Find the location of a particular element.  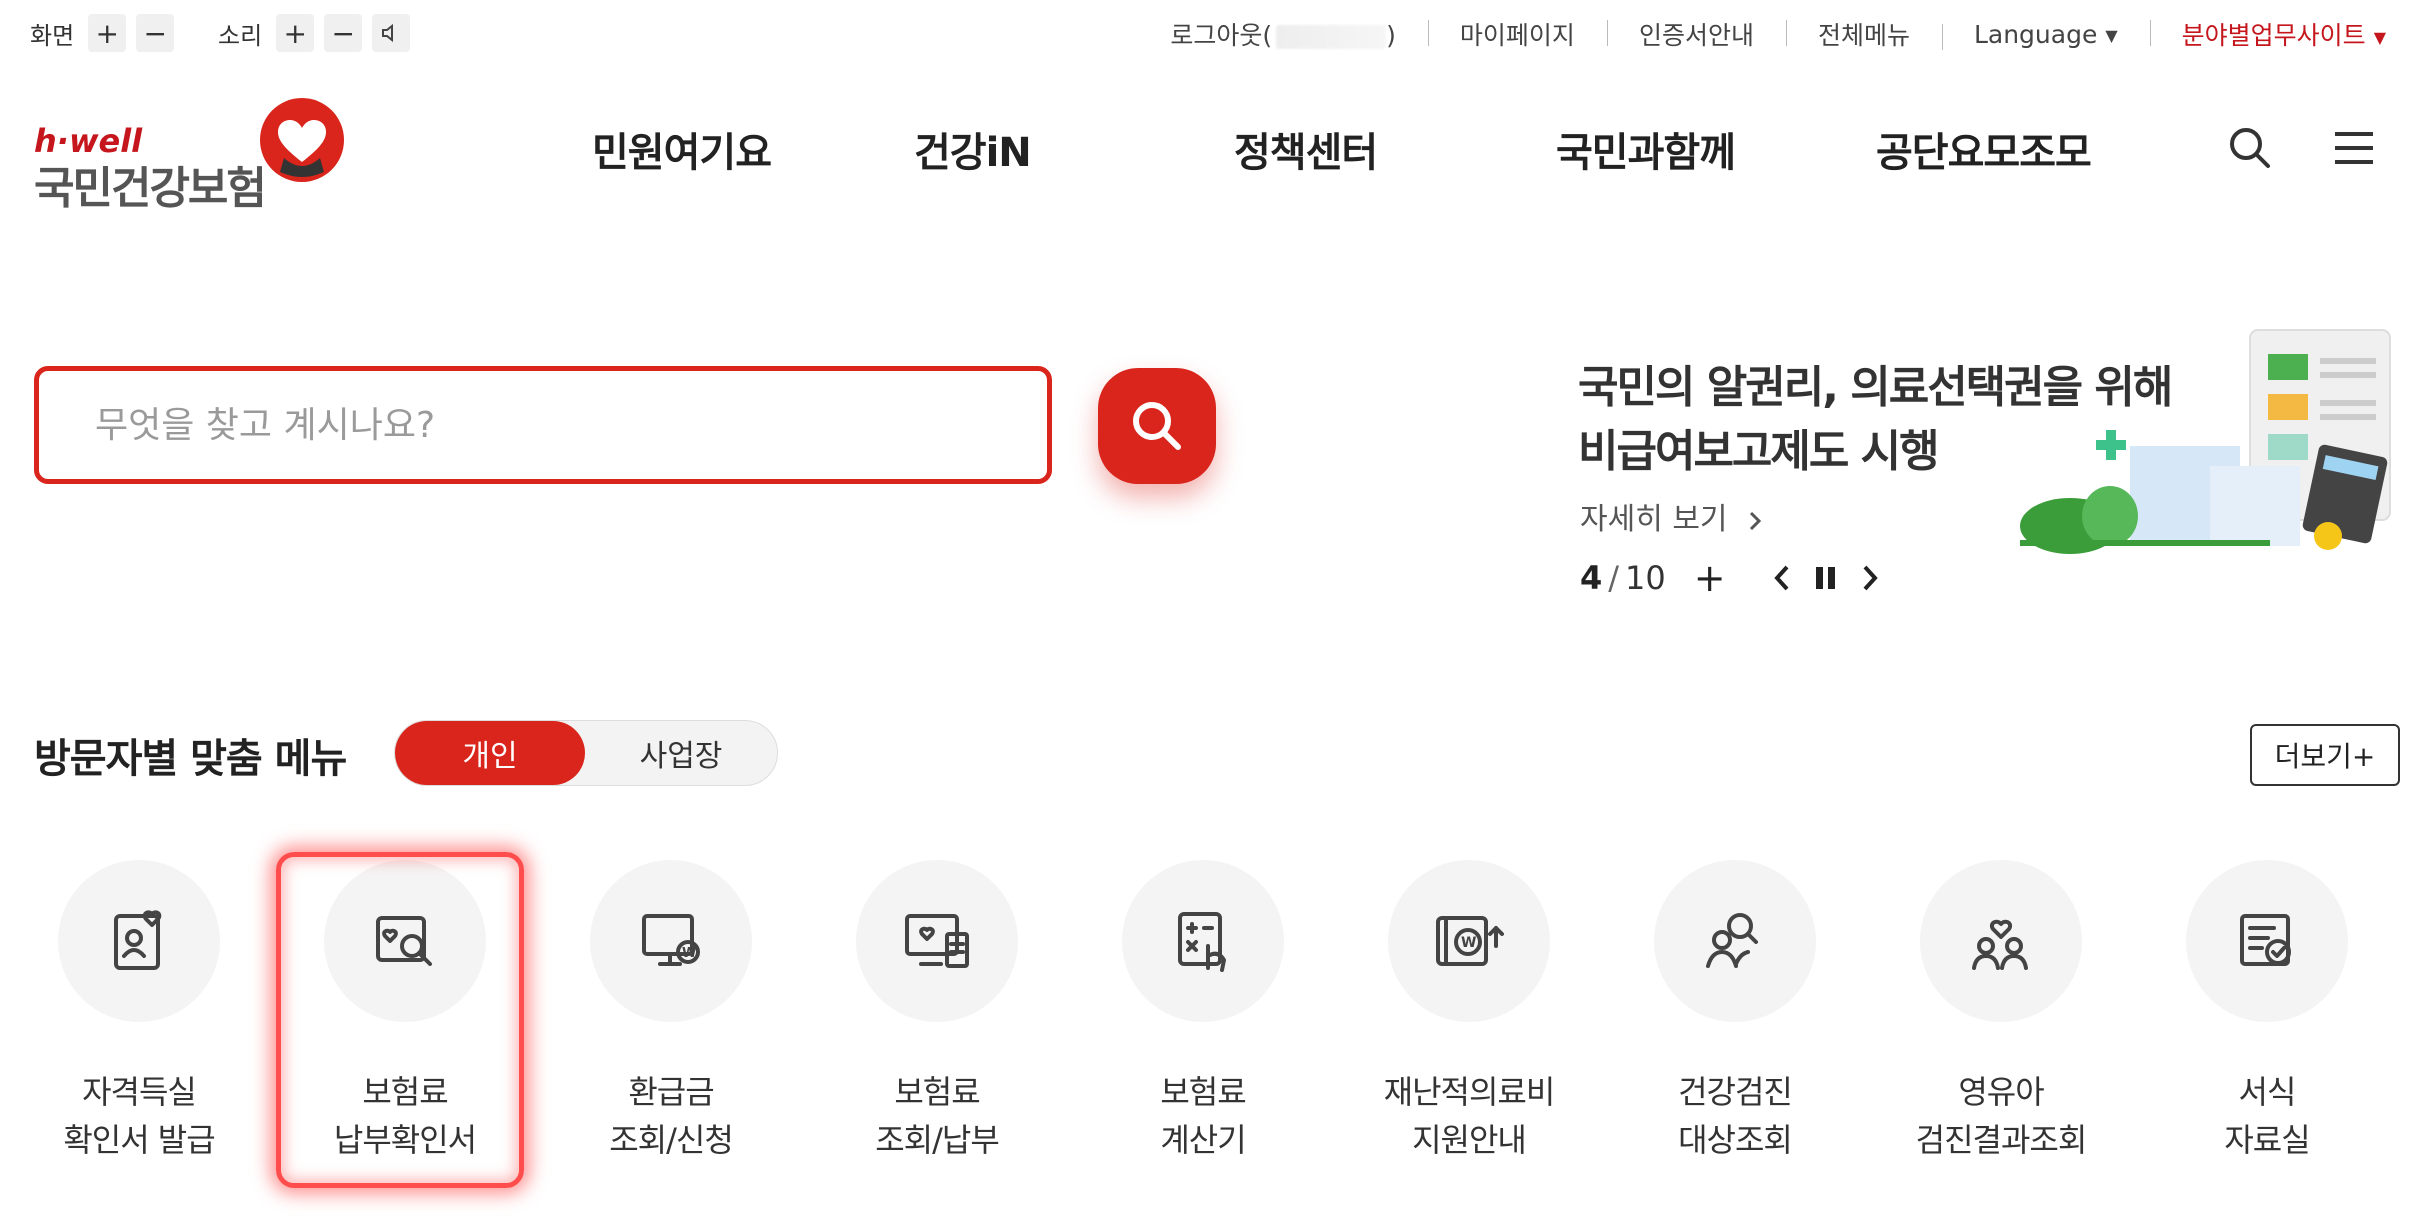

field-sites-dropdown: 분야별업무사이트 ▼ is located at coordinates (2274, 34).